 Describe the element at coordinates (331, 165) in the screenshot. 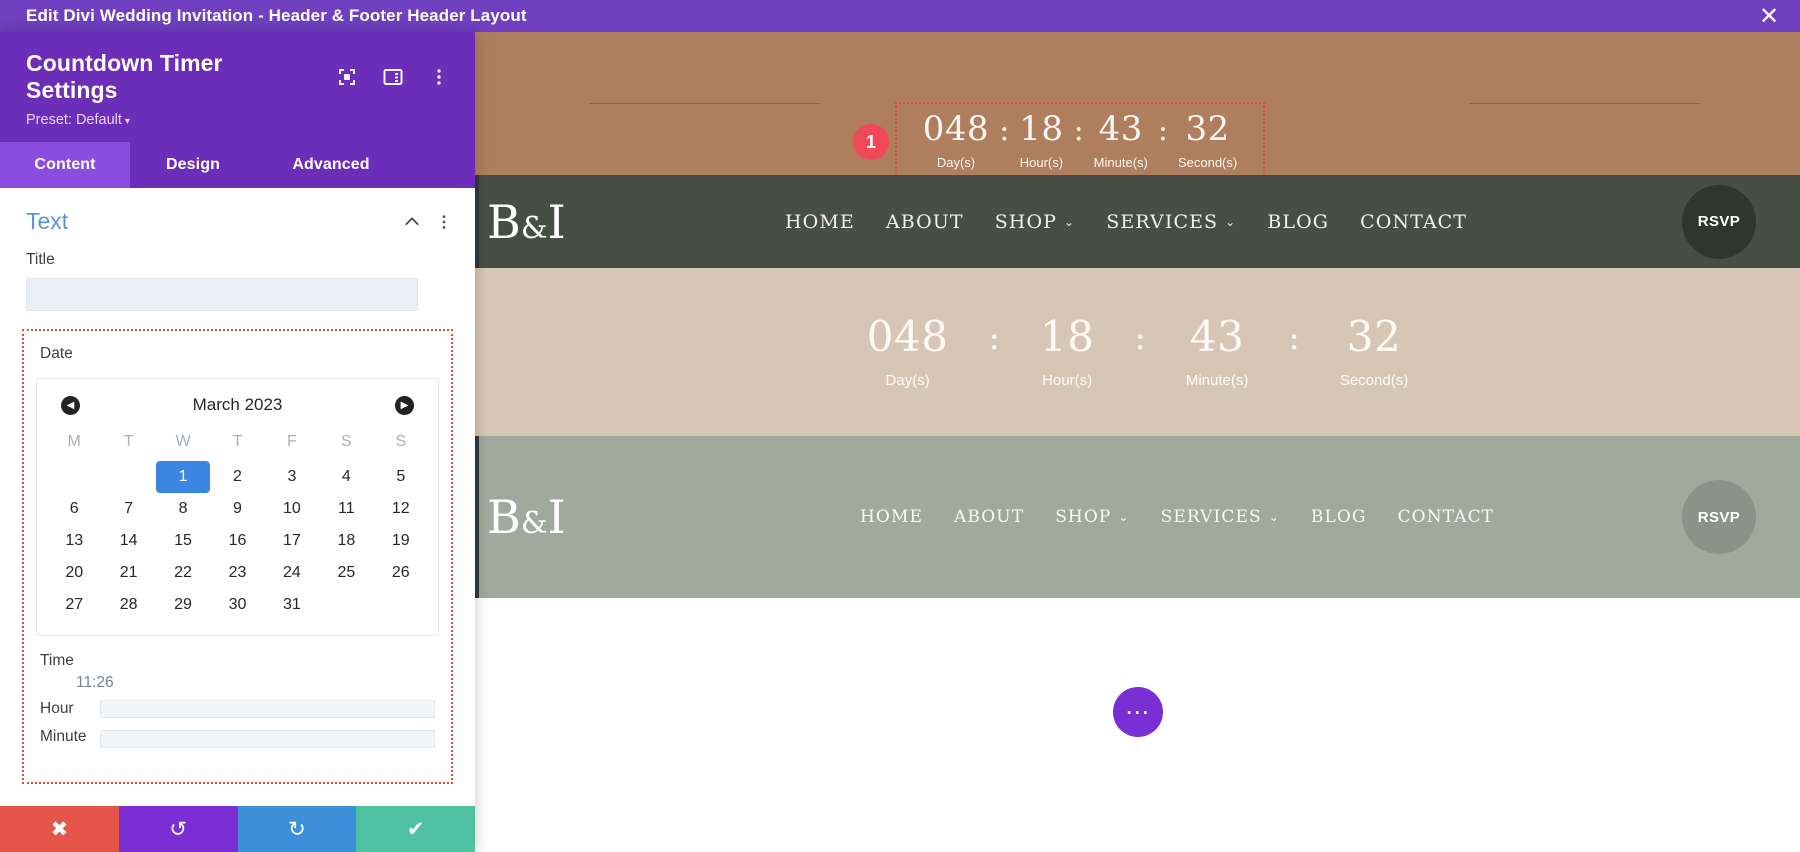

I see `tab-advanced: Advanced` at that location.